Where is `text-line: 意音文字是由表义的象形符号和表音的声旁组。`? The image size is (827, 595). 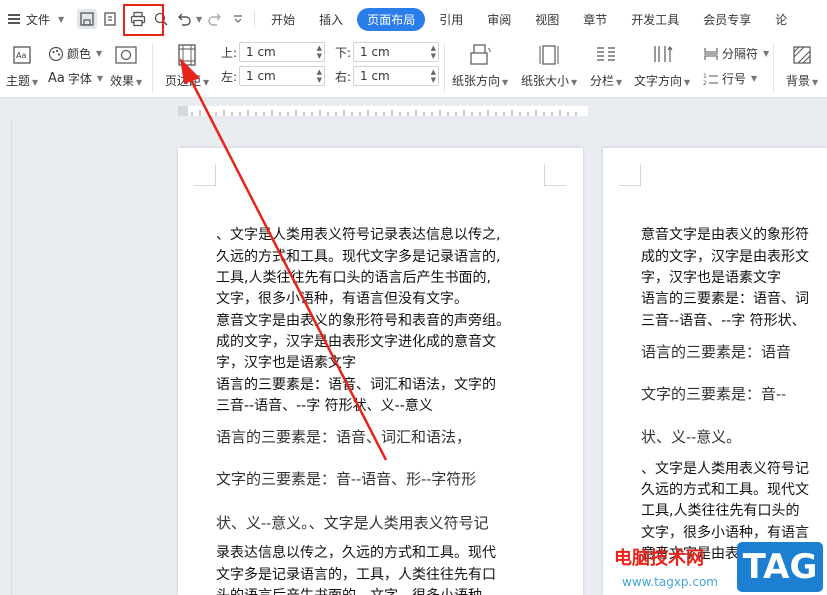 text-line: 意音文字是由表义的象形符号和表音的声旁组。 is located at coordinates (363, 321).